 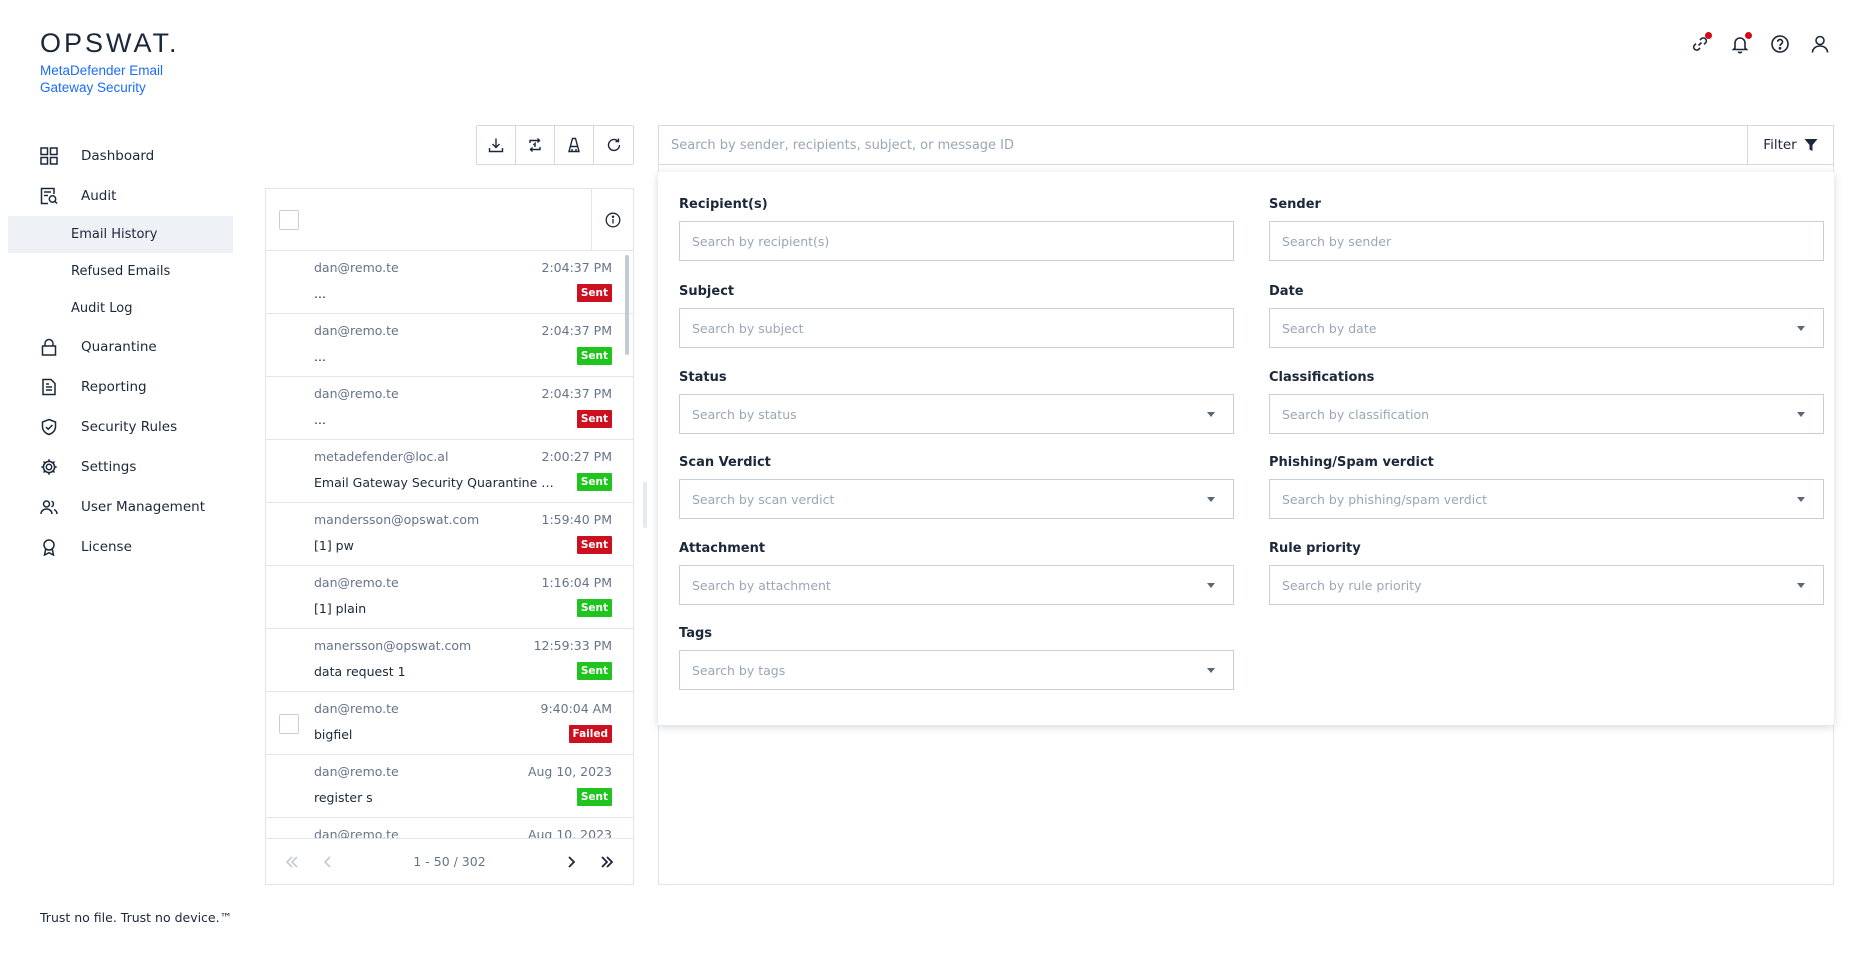 I want to click on link-icon, so click(x=1701, y=43).